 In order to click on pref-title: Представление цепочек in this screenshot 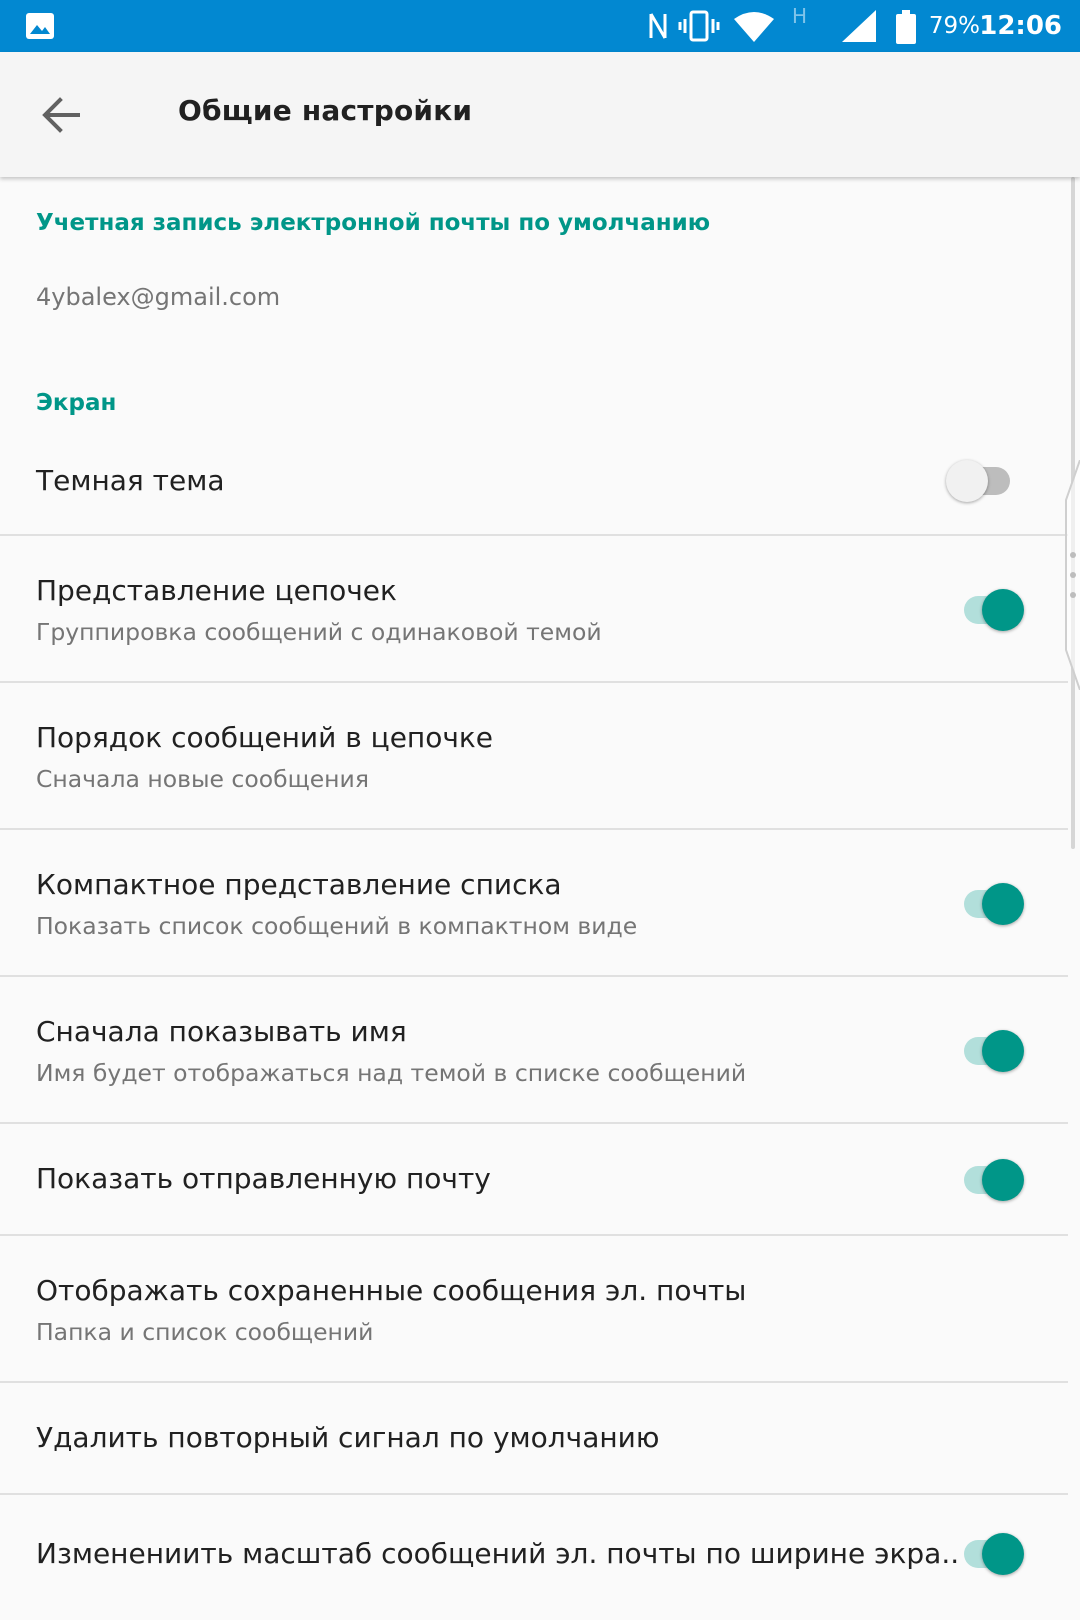, I will do `click(216, 590)`.